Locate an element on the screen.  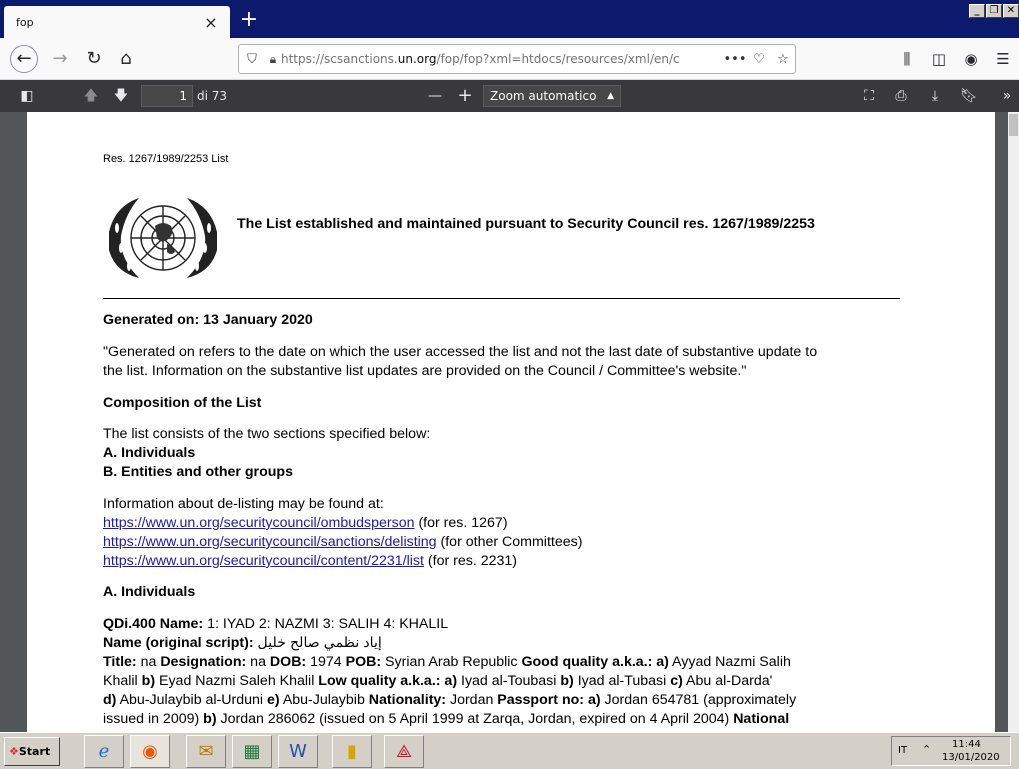
shield-icon: ⛉ is located at coordinates (252, 59).